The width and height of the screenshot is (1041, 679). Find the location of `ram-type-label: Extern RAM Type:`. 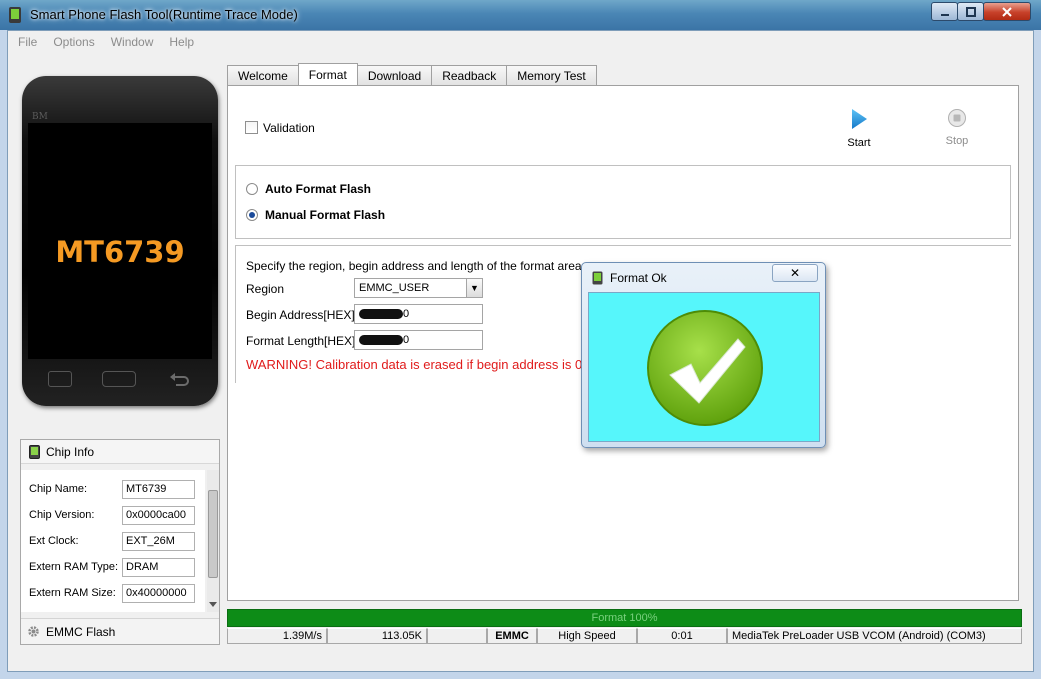

ram-type-label: Extern RAM Type: is located at coordinates (74, 567).